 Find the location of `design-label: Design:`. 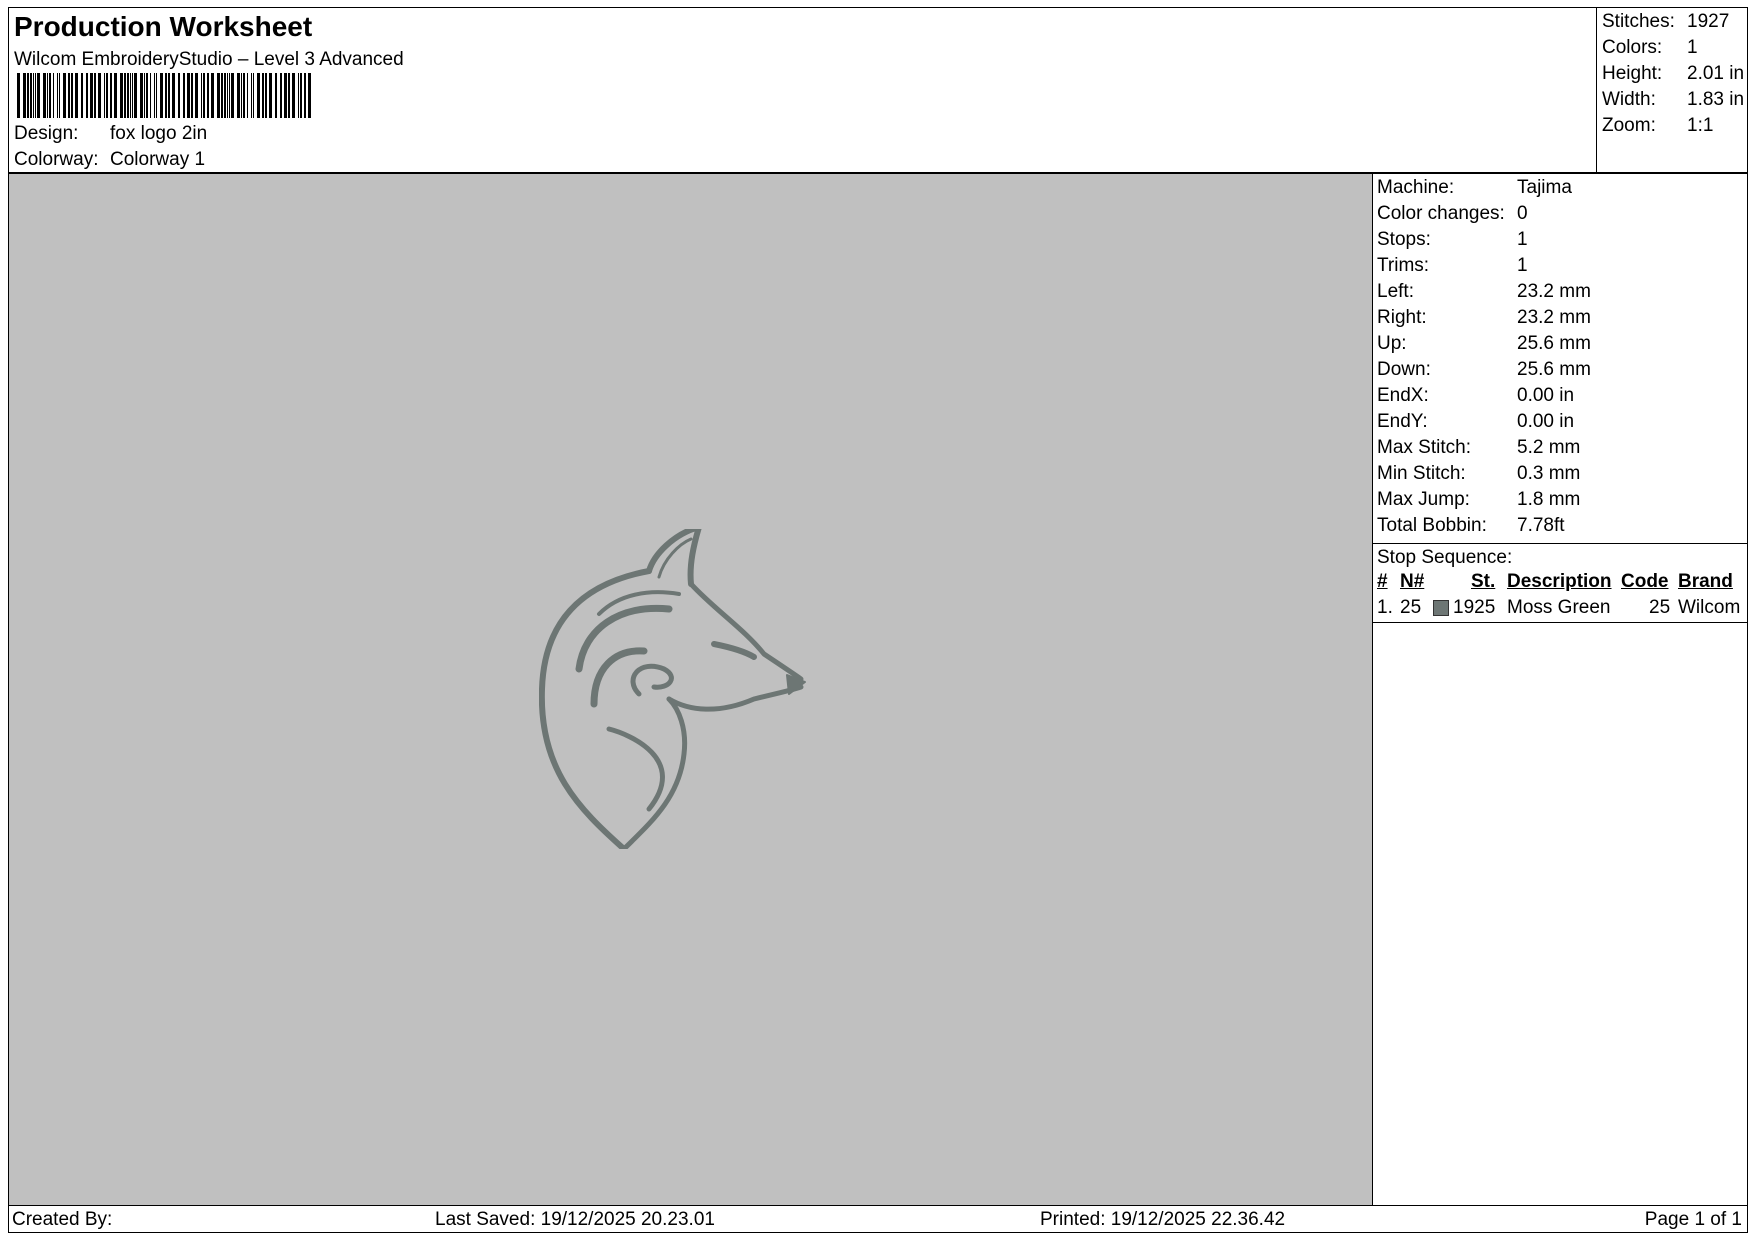

design-label: Design: is located at coordinates (46, 133).